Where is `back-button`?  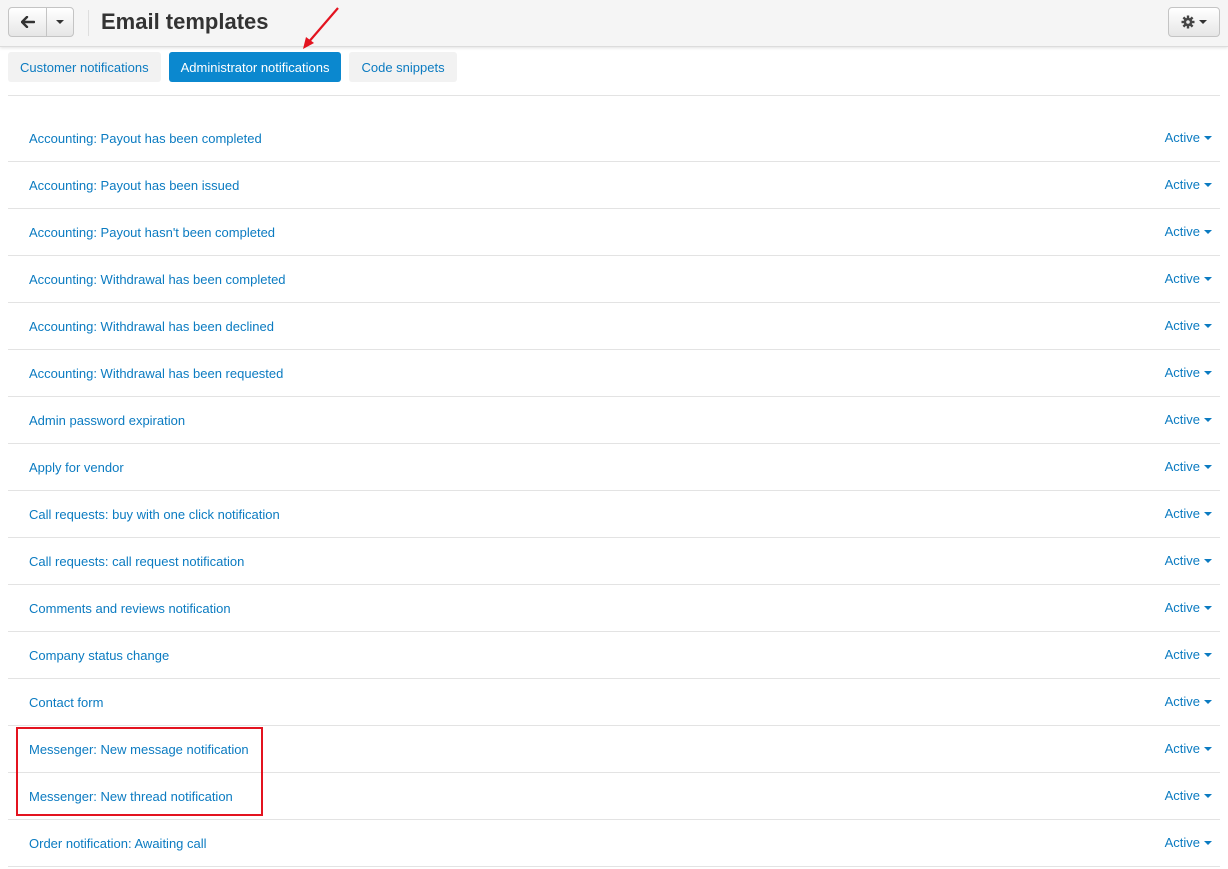
back-button is located at coordinates (28, 22).